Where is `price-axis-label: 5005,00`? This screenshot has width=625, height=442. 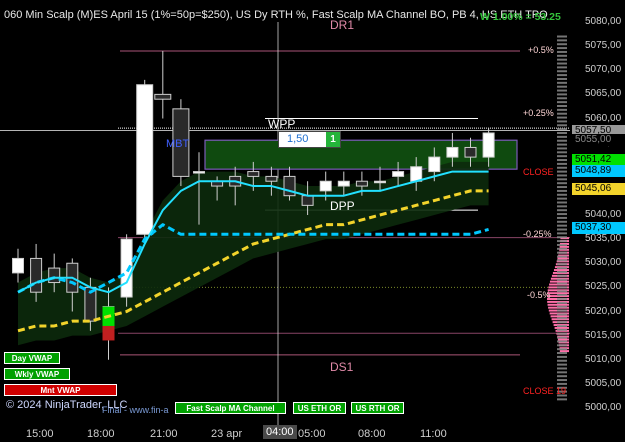 price-axis-label: 5005,00 is located at coordinates (603, 383).